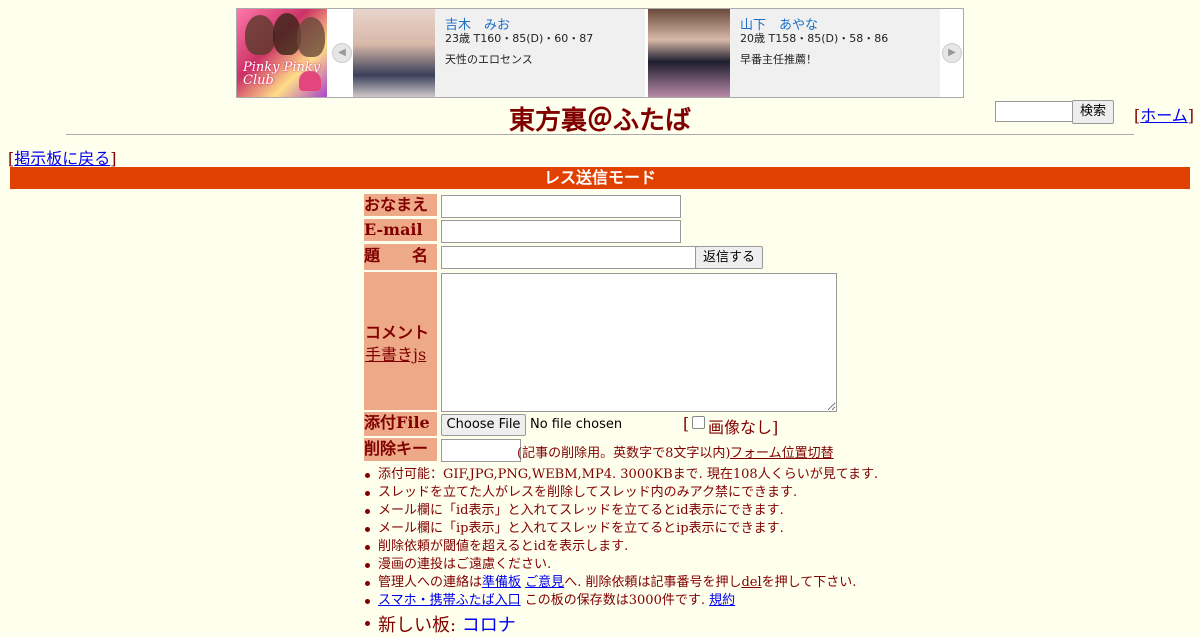 The image size is (1200, 637). What do you see at coordinates (400, 449) in the screenshot?
I see `delete-key-label: 削除キー` at bounding box center [400, 449].